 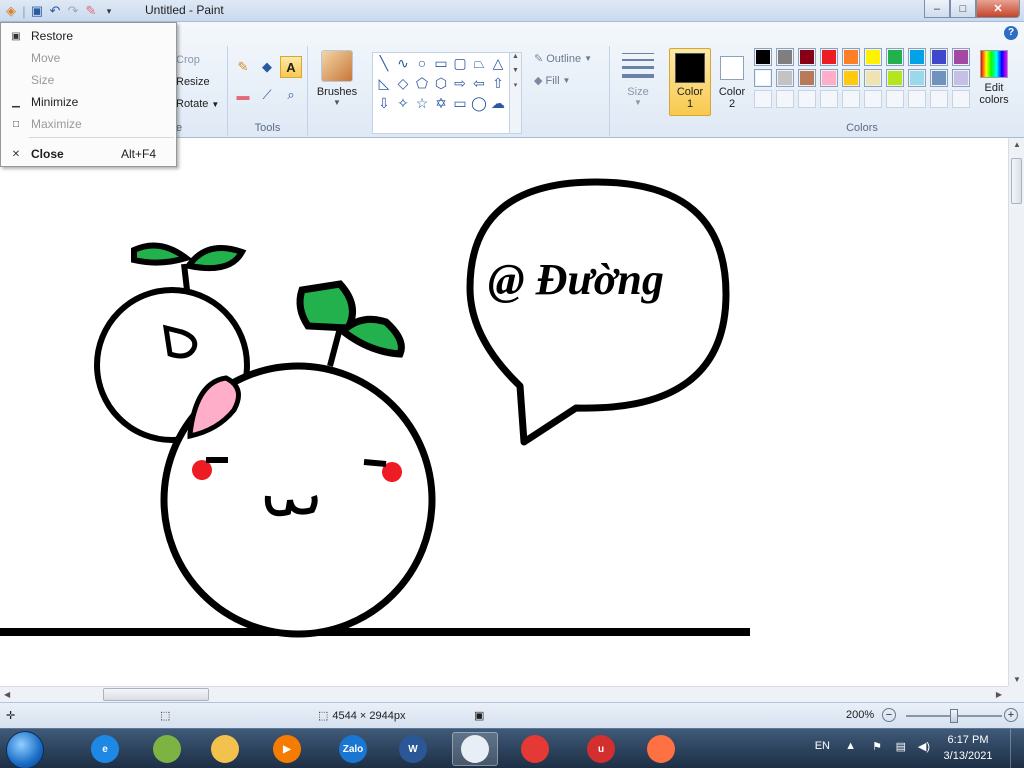 What do you see at coordinates (91, 11) in the screenshot?
I see `eraser-icon: ✎` at bounding box center [91, 11].